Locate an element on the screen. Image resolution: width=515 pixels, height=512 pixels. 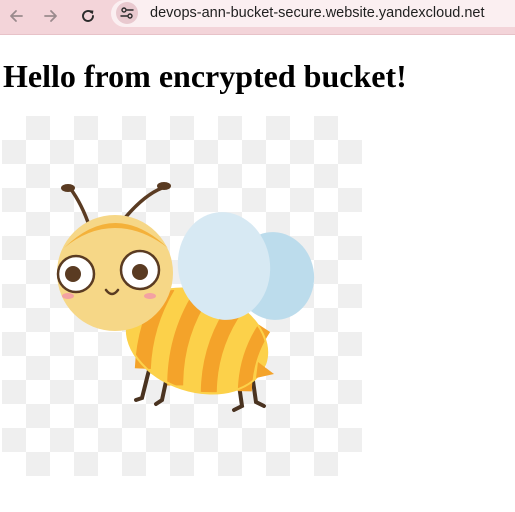
site-info-button is located at coordinates (127, 13).